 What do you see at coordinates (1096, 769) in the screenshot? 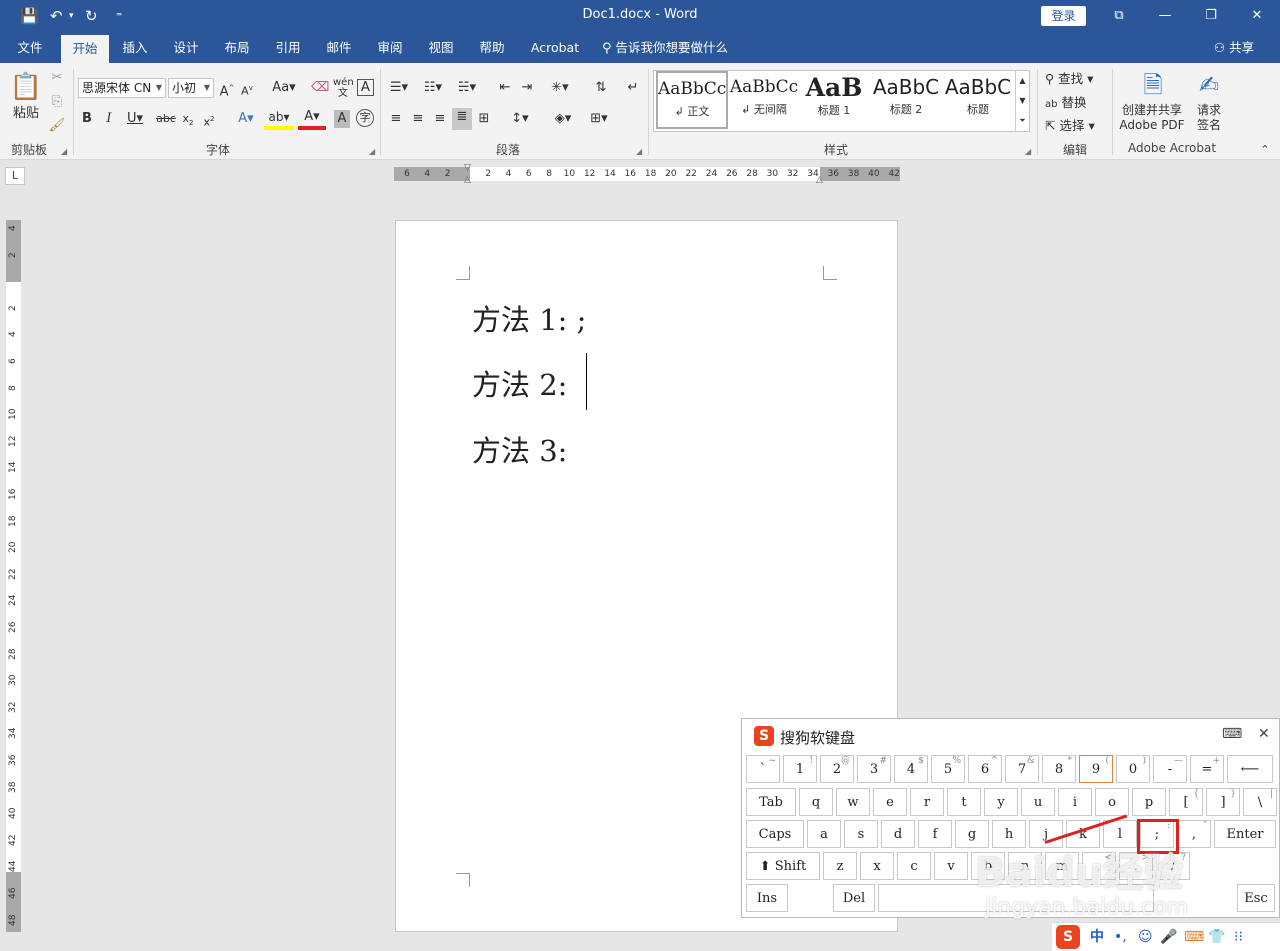
I see `keyboard-key: 9(` at bounding box center [1096, 769].